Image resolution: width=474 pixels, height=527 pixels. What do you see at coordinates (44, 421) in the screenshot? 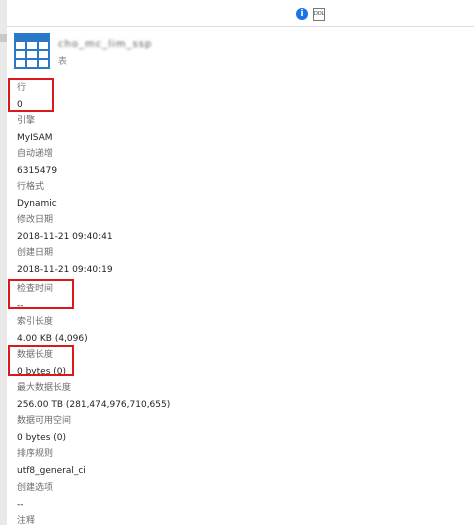
I see `property-label: 数据可用空间` at bounding box center [44, 421].